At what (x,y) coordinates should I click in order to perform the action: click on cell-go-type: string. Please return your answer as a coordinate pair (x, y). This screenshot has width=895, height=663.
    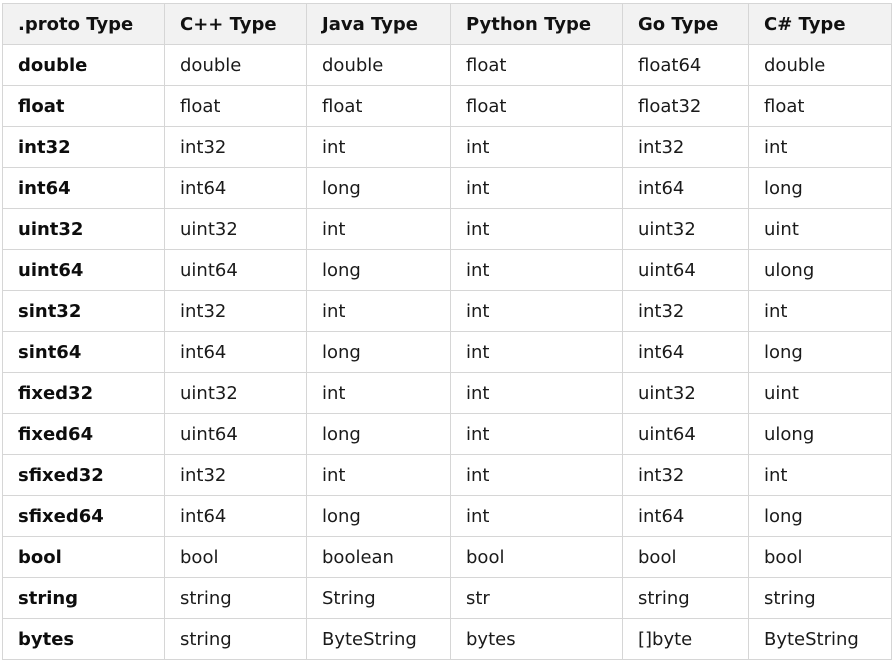
    Looking at the image, I should click on (685, 598).